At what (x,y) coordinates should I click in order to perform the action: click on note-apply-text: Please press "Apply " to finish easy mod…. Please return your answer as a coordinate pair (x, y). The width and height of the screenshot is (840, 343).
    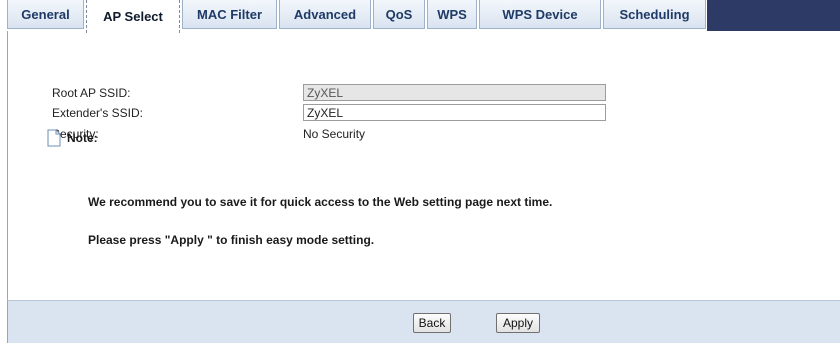
    Looking at the image, I should click on (231, 240).